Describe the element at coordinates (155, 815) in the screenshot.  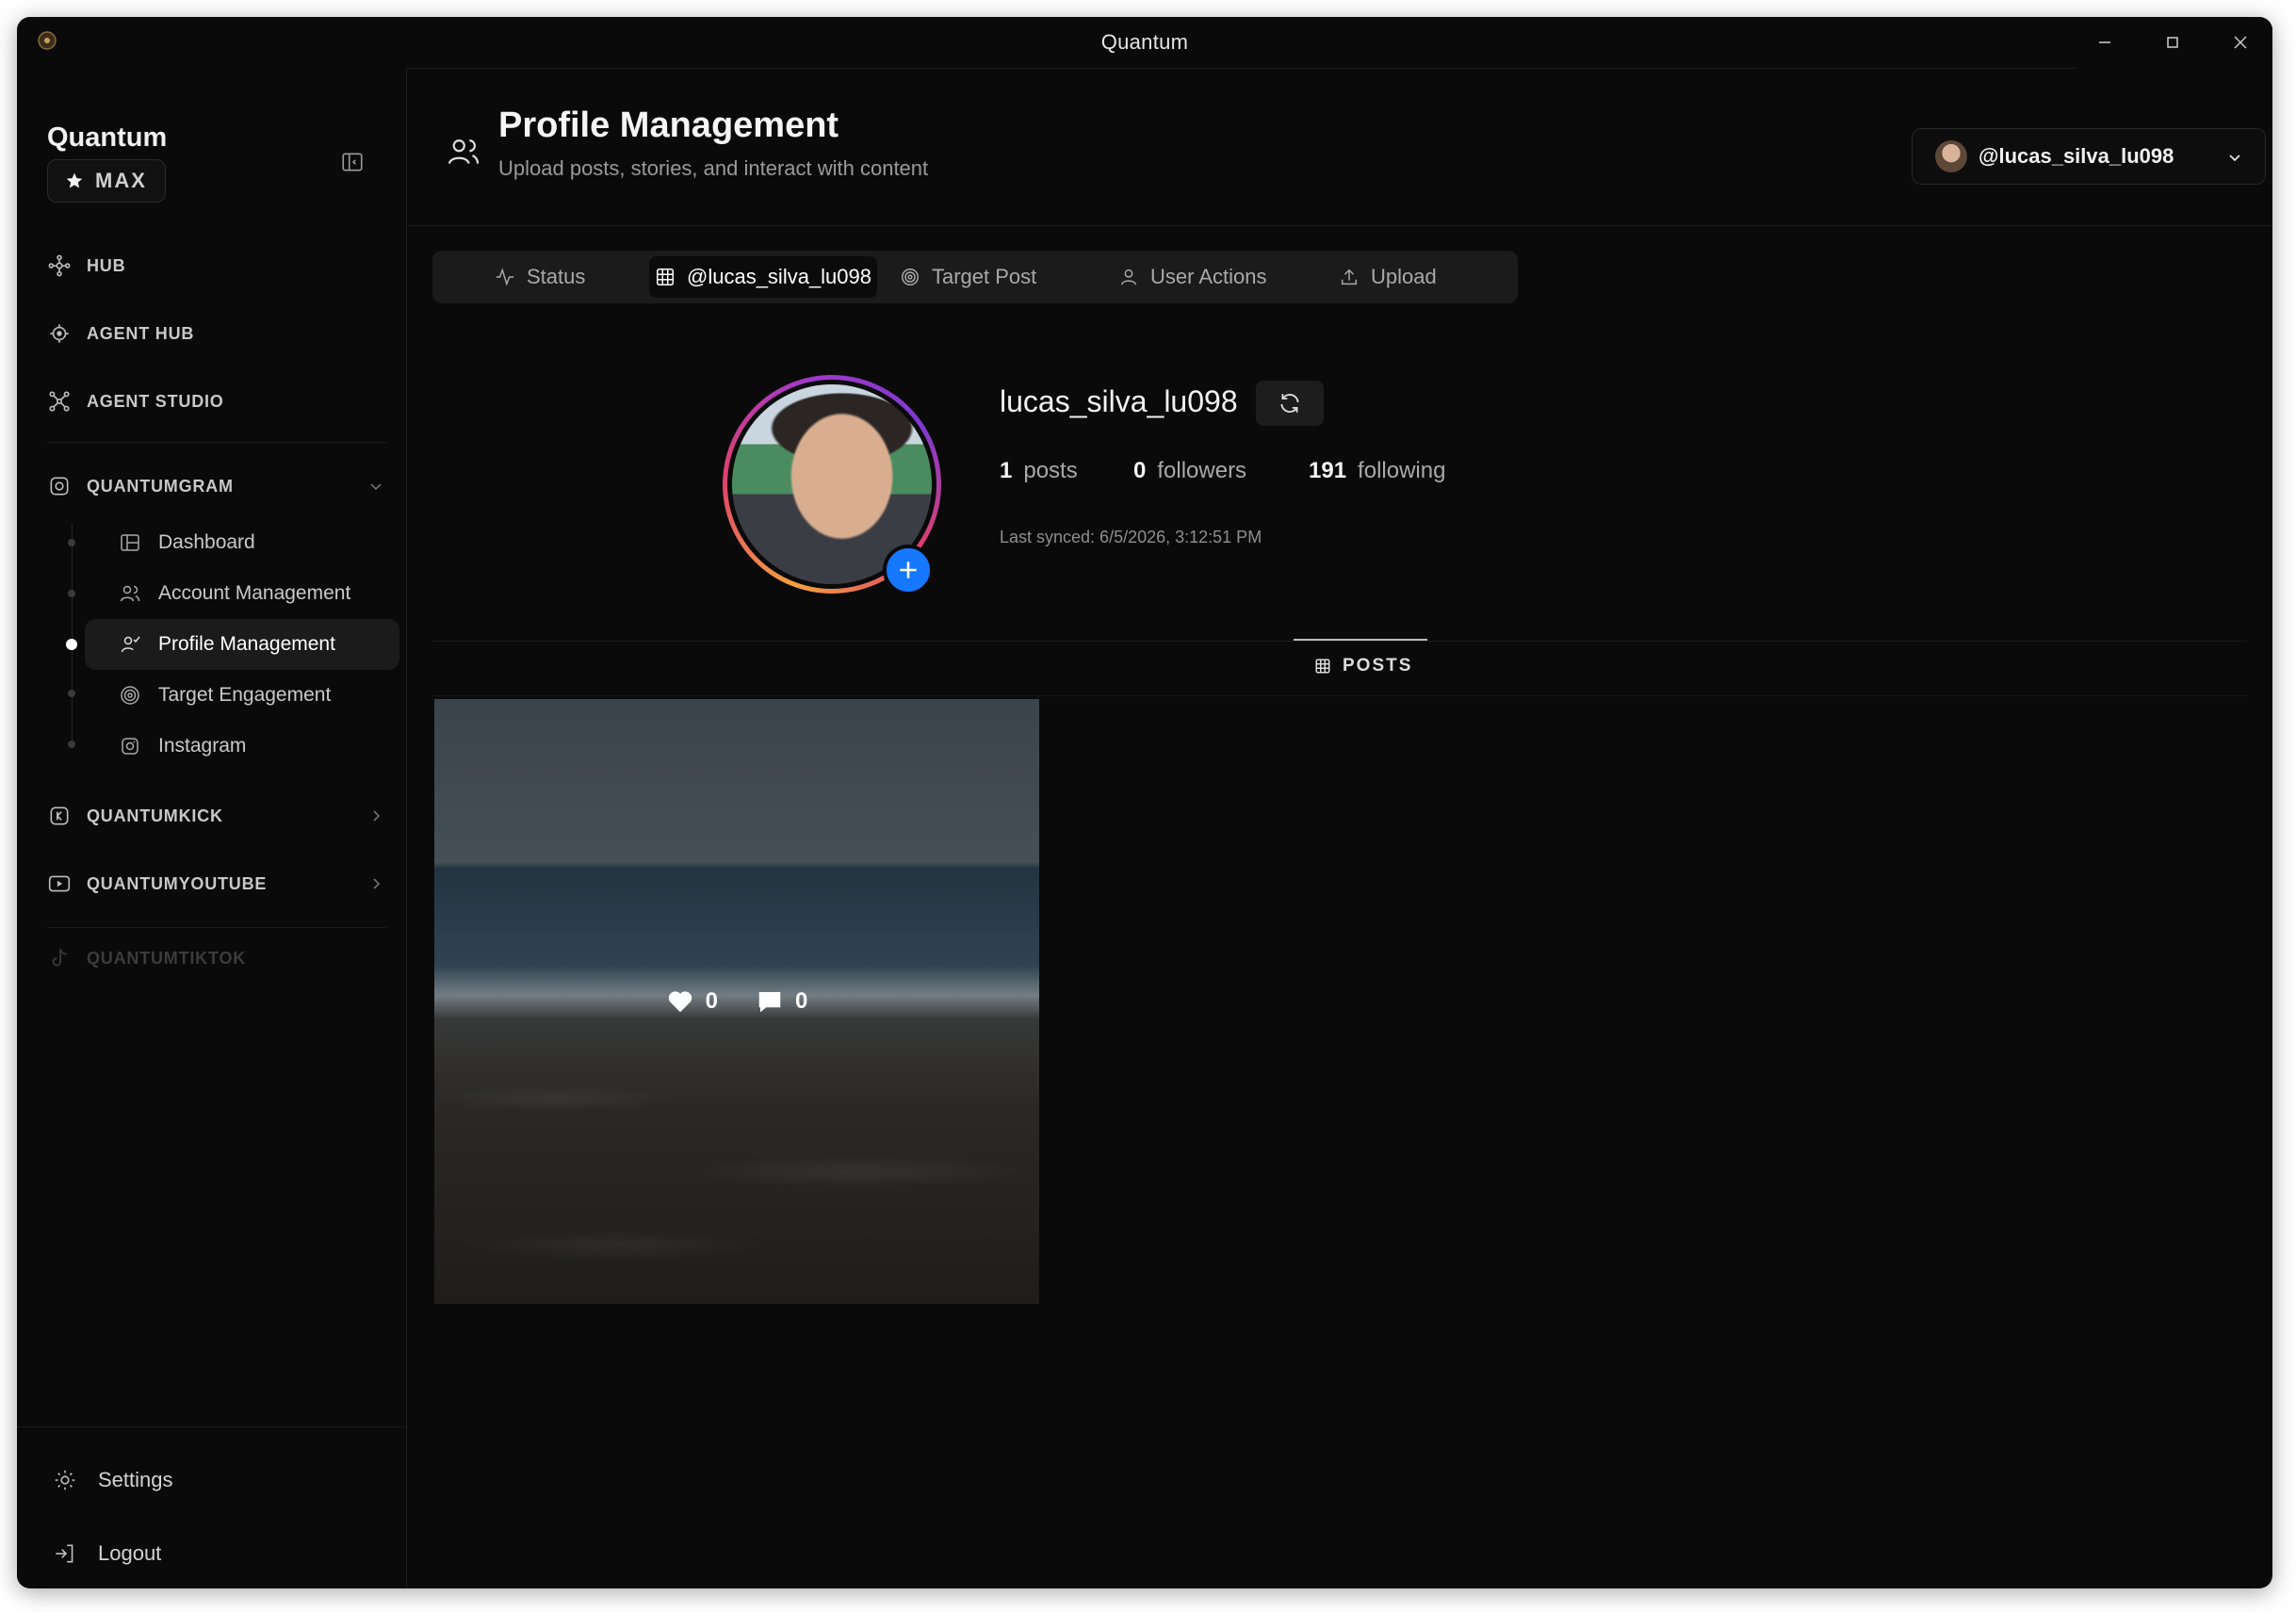
I see `nav-quantumkick-label: QUANTUMKICK` at that location.